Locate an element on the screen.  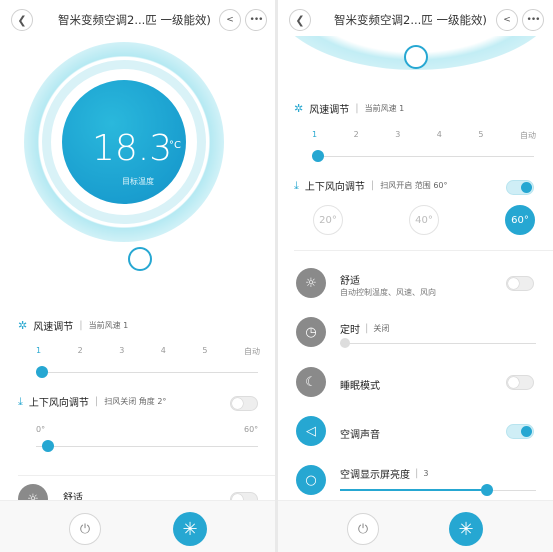
vane-header: ⤓ 上下风向调节 | 扫风关闭 角度 2° is located at coordinates (92, 402).